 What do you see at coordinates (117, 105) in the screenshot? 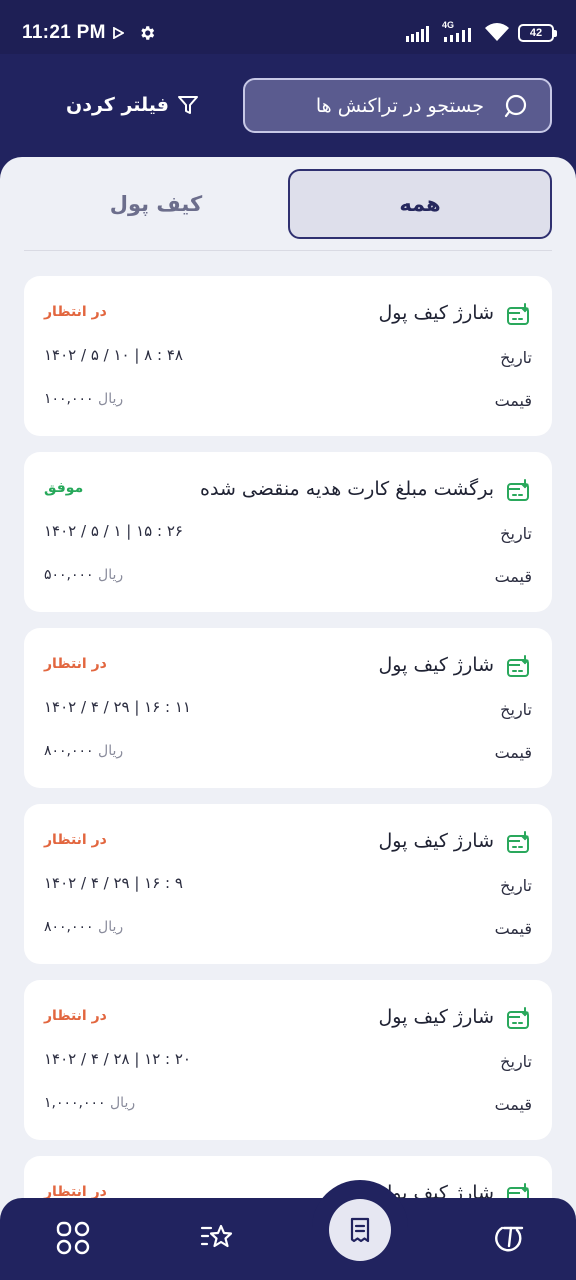
I see `filter-label: فیلتر کردن` at bounding box center [117, 105].